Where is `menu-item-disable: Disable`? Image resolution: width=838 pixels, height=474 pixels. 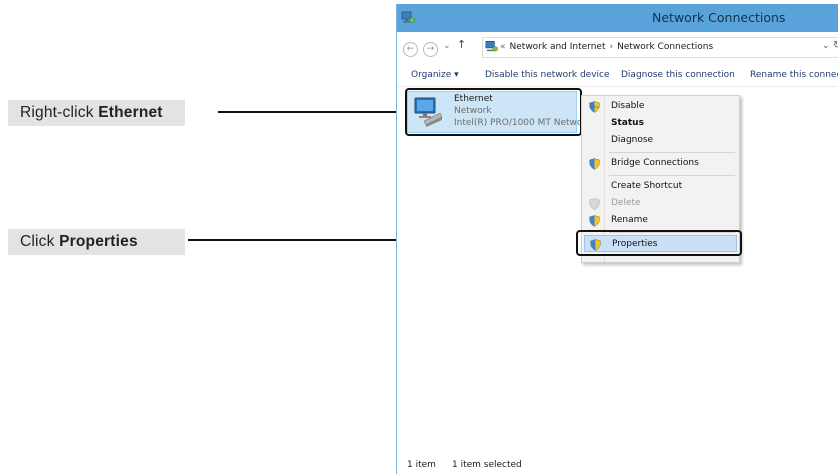 menu-item-disable: Disable is located at coordinates (660, 106).